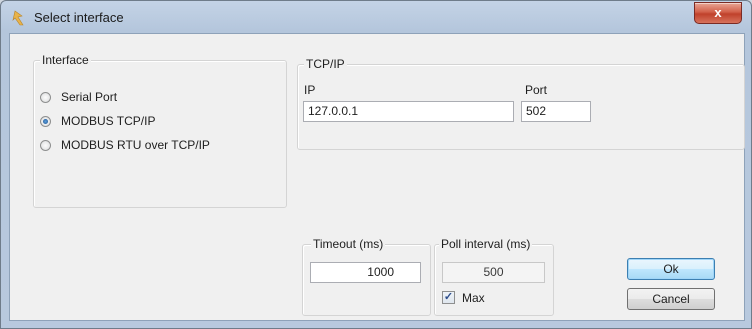  What do you see at coordinates (671, 299) in the screenshot?
I see `cancel-button: Cancel` at bounding box center [671, 299].